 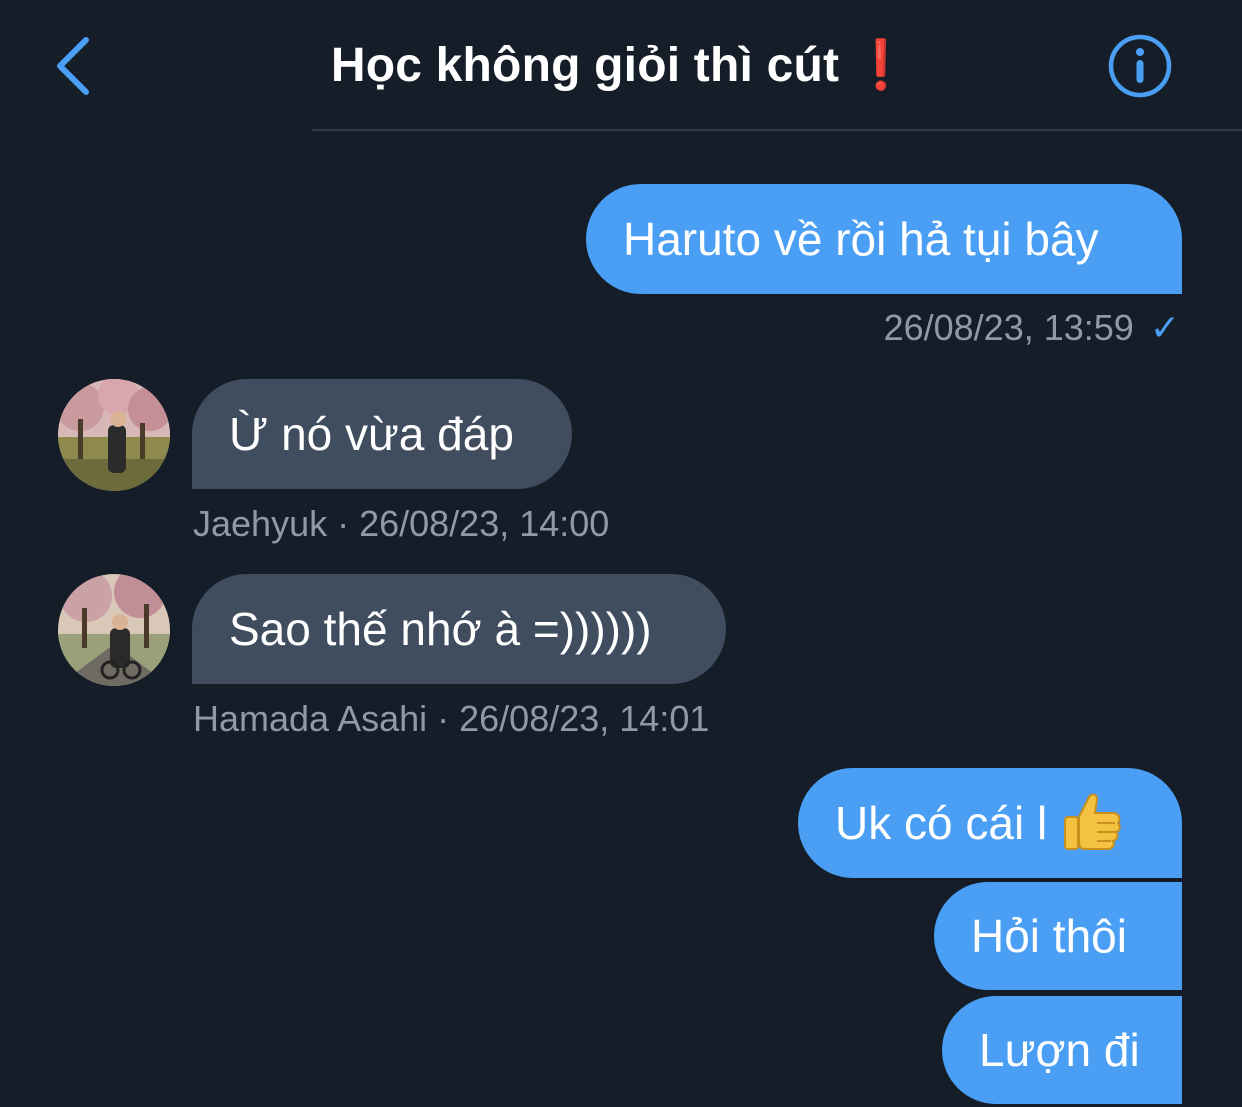 I want to click on message-text: Lượn đi, so click(x=1059, y=1050).